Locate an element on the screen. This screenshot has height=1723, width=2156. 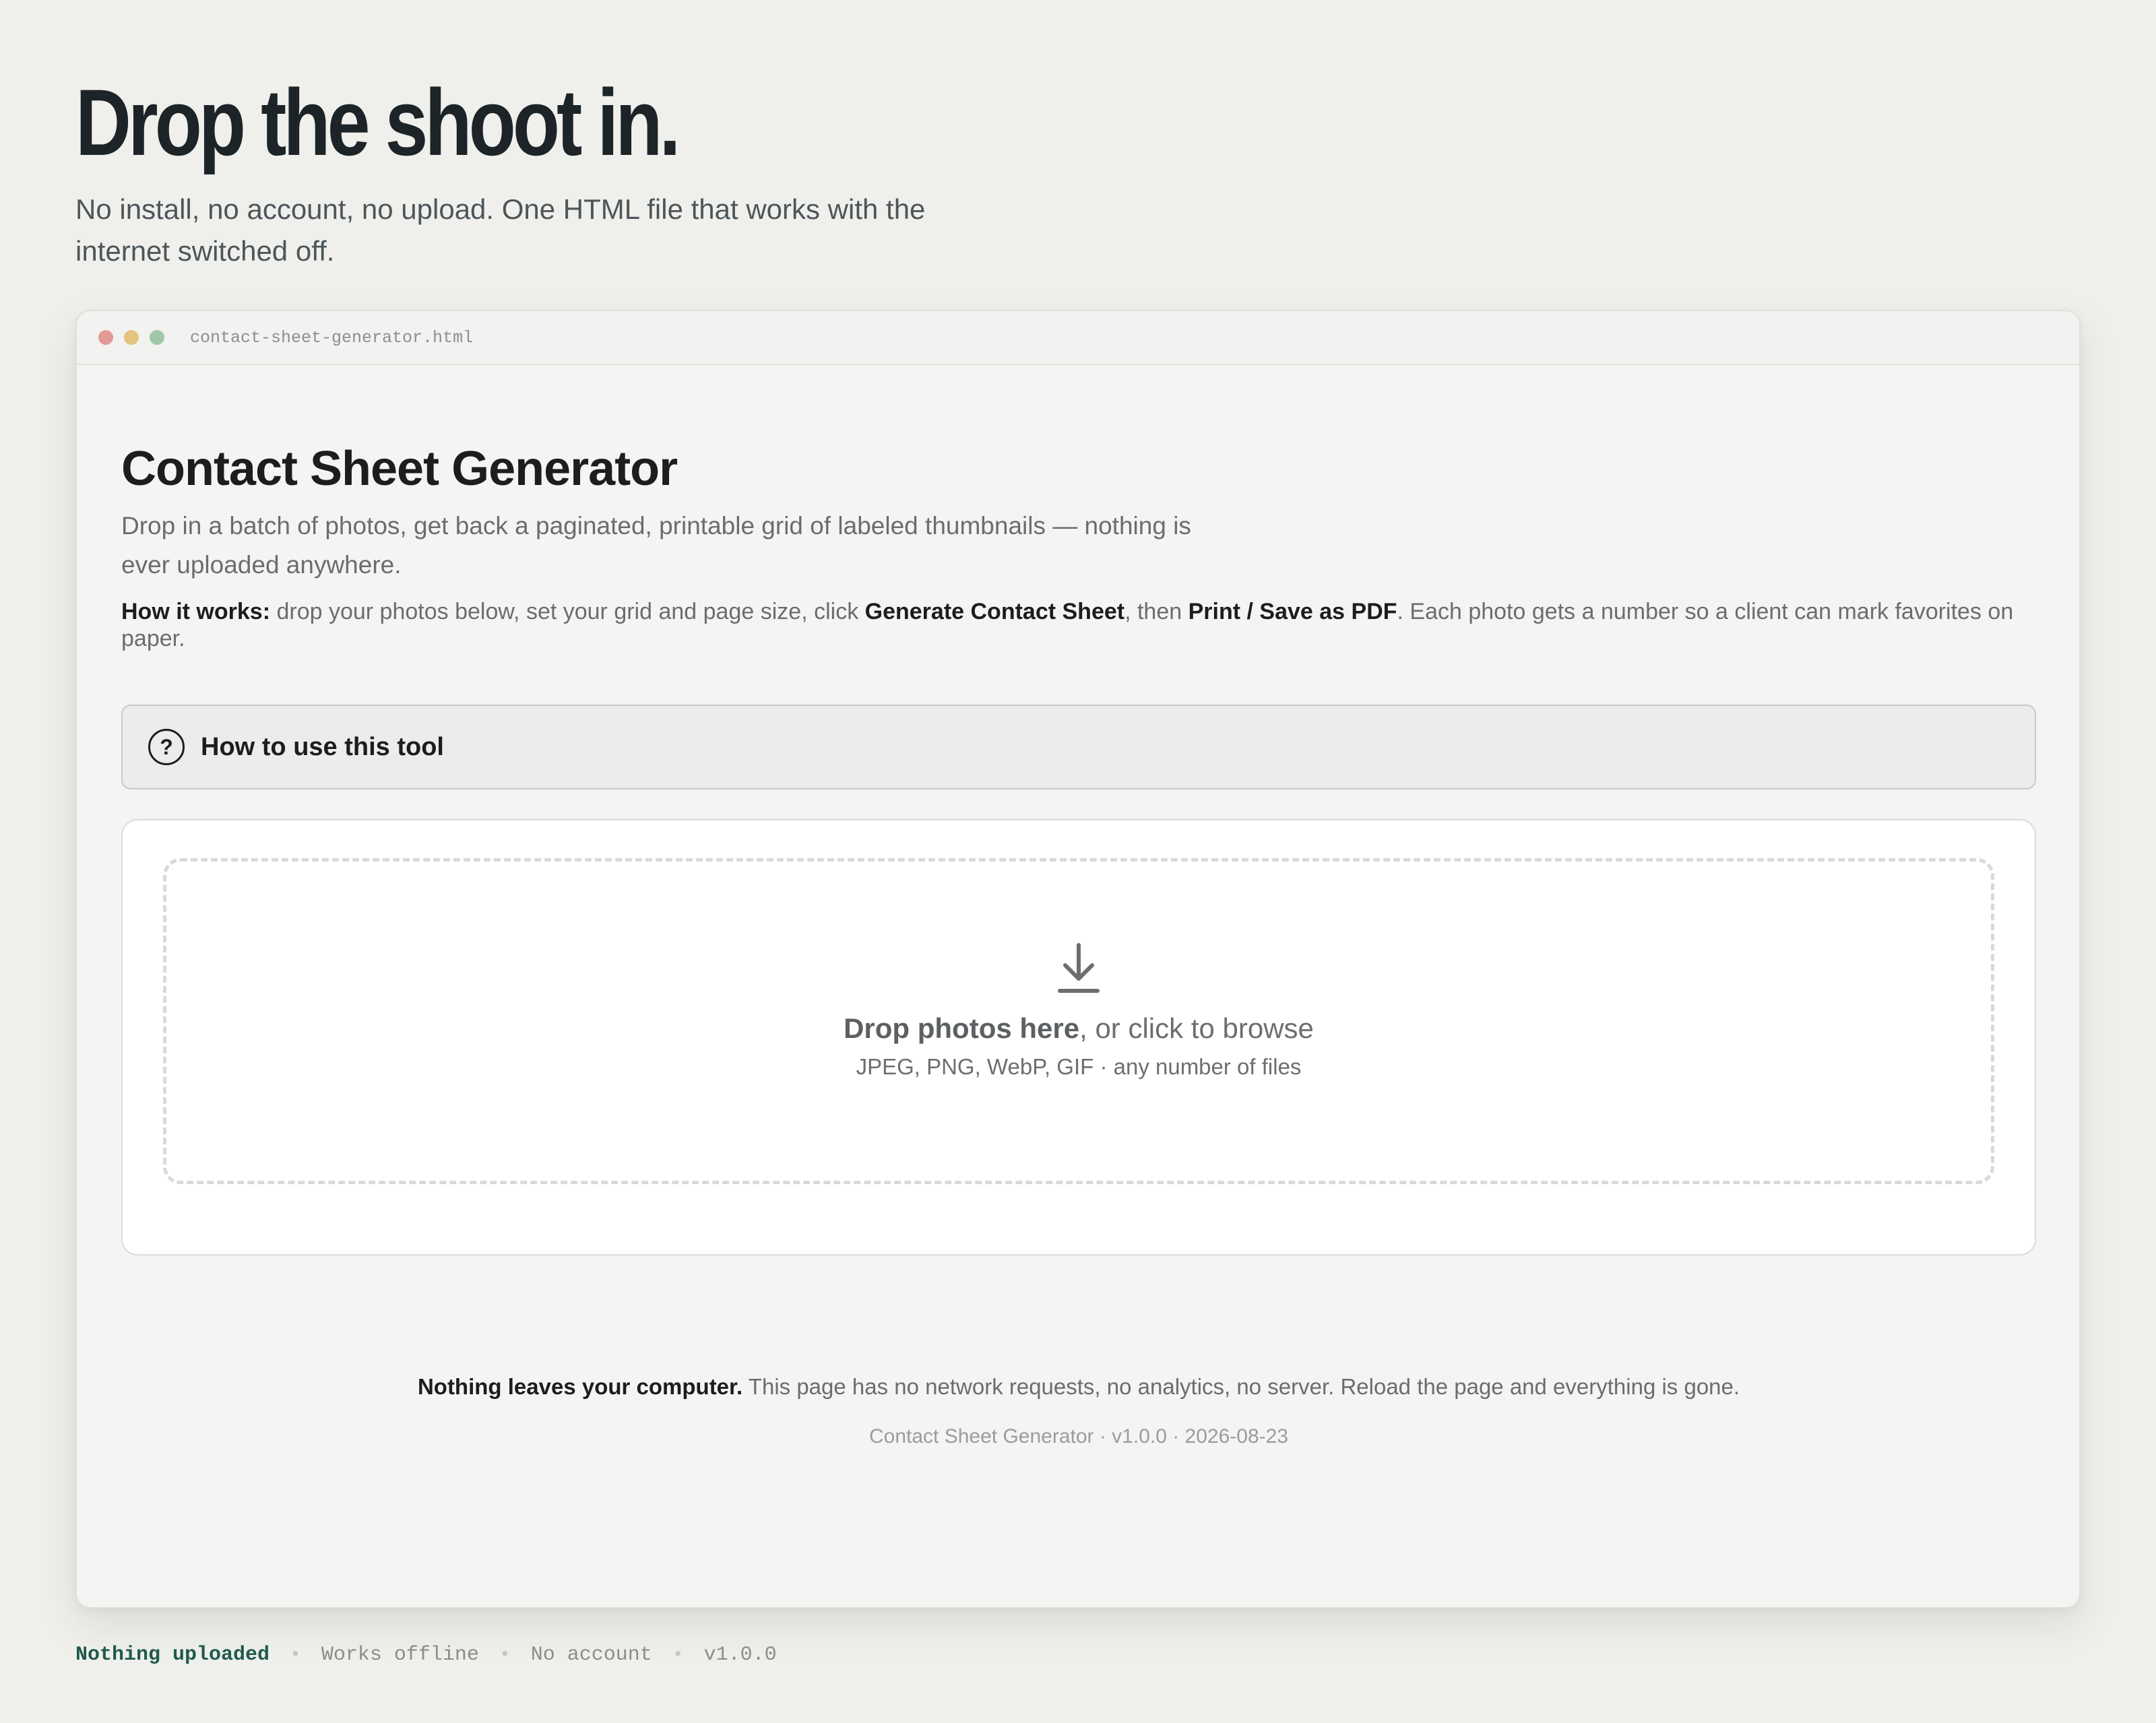
how-to-use-toggle: ? How to use this tool is located at coordinates (1078, 747).